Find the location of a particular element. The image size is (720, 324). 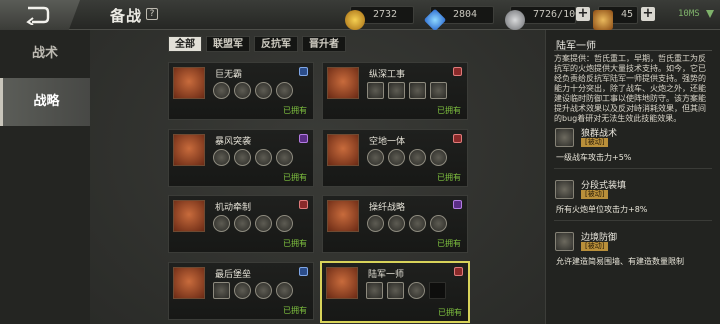

strategy-card: 机动牵制 已拥有 is located at coordinates (241, 224).